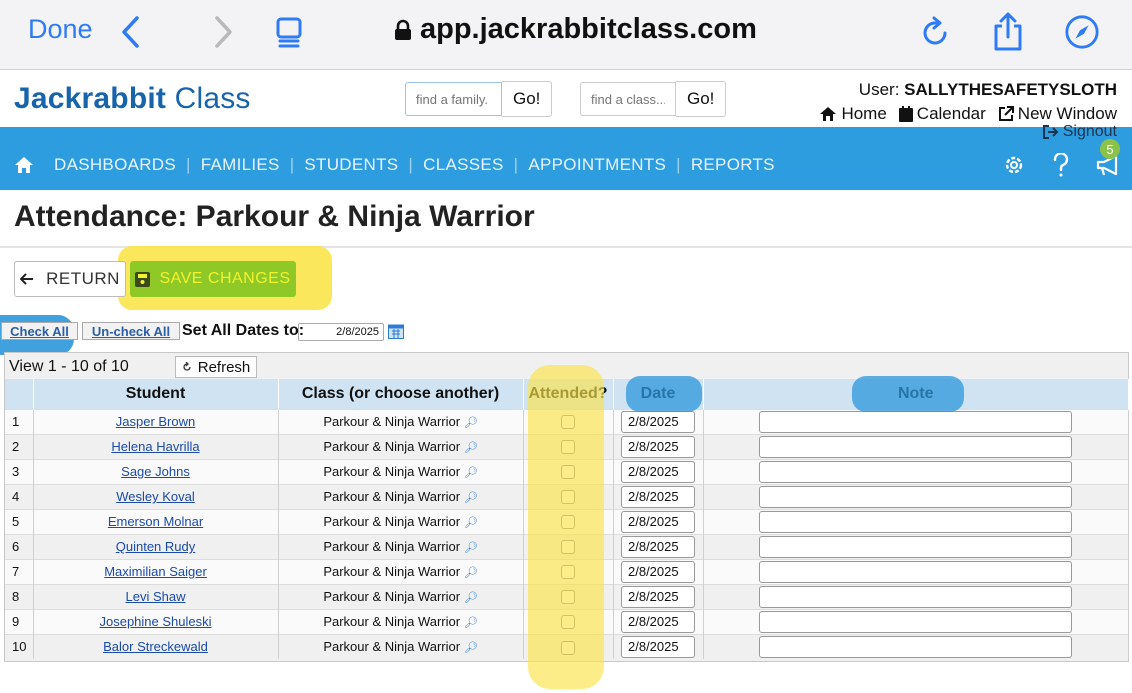 Image resolution: width=1132 pixels, height=693 pixels. I want to click on class-search: Go!, so click(653, 99).